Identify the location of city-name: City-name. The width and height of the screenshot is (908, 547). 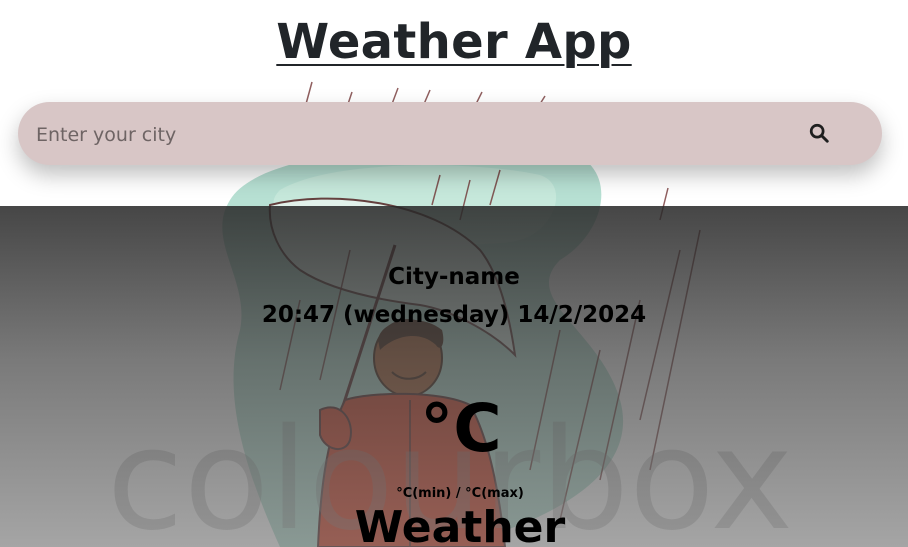
(454, 277).